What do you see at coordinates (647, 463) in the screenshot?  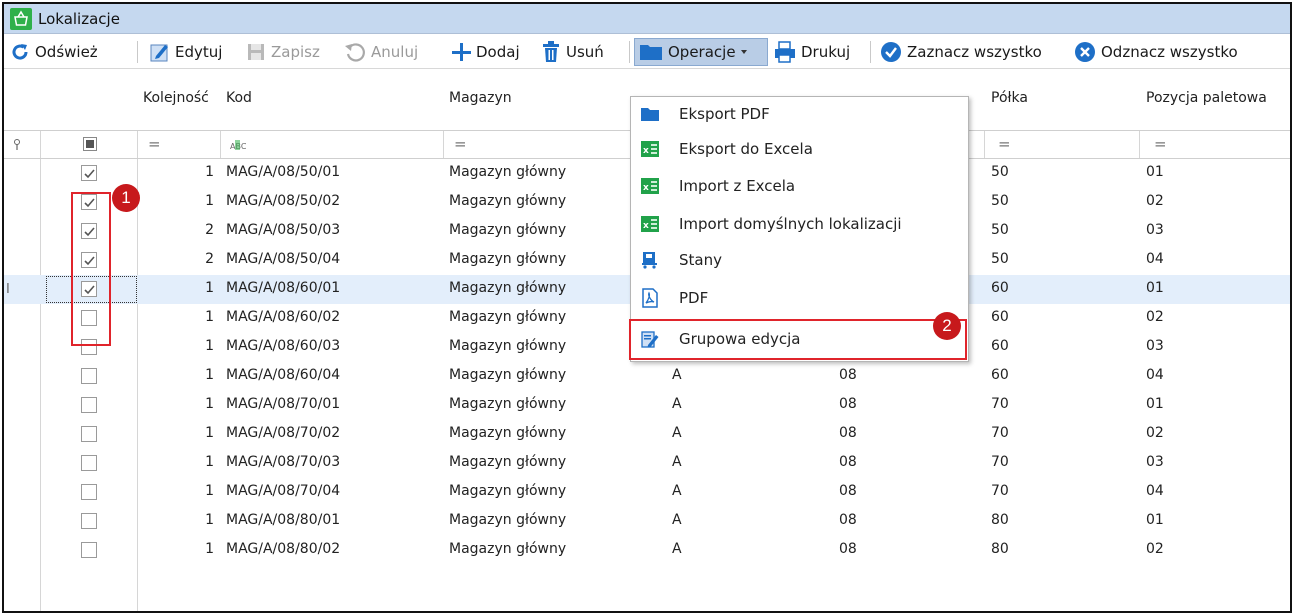 I see `table-row: 1 MAG/A/08/70/03 Magazyn główny A 08 70 03` at bounding box center [647, 463].